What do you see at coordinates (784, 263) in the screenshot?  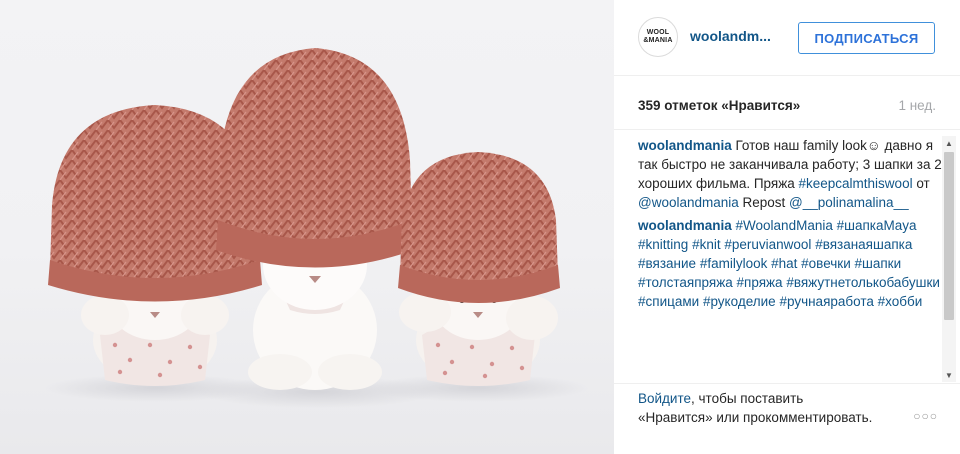 I see `hashtag-link: #hat` at bounding box center [784, 263].